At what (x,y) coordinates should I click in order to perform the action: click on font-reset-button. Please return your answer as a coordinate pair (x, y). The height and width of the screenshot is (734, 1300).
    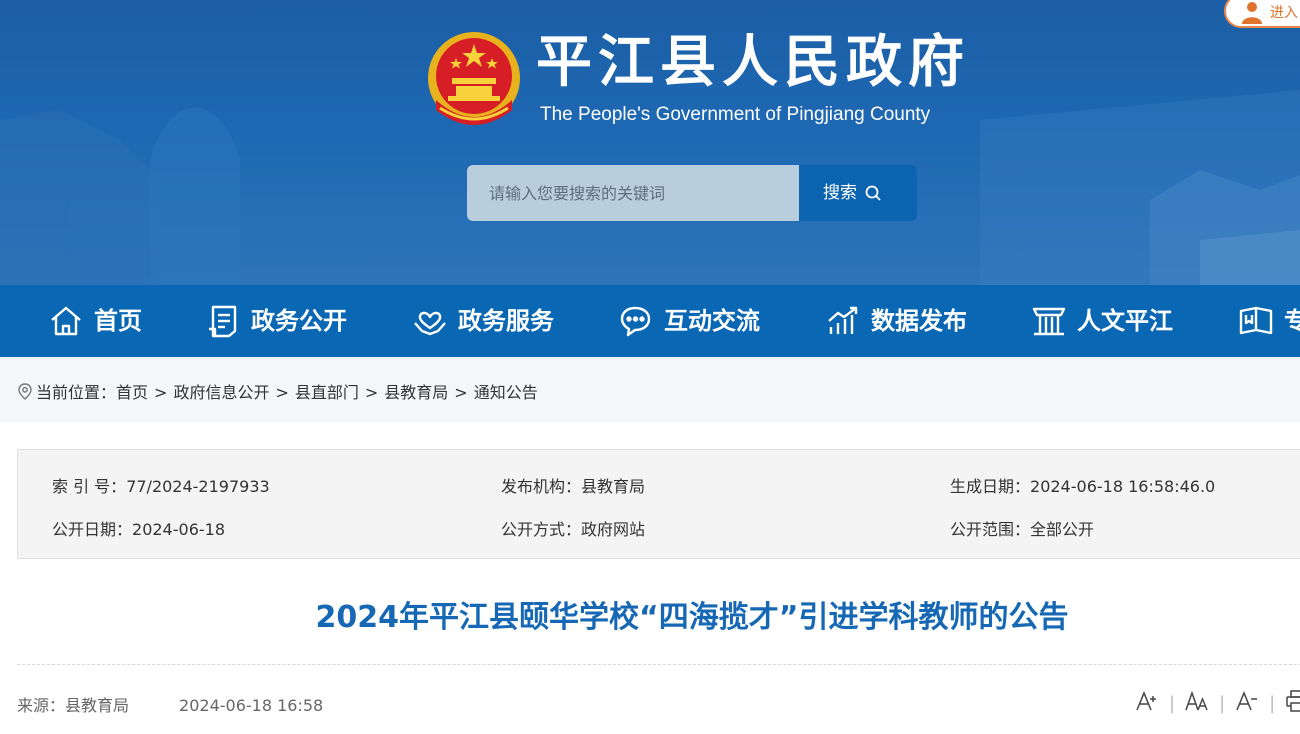
    Looking at the image, I should click on (1197, 703).